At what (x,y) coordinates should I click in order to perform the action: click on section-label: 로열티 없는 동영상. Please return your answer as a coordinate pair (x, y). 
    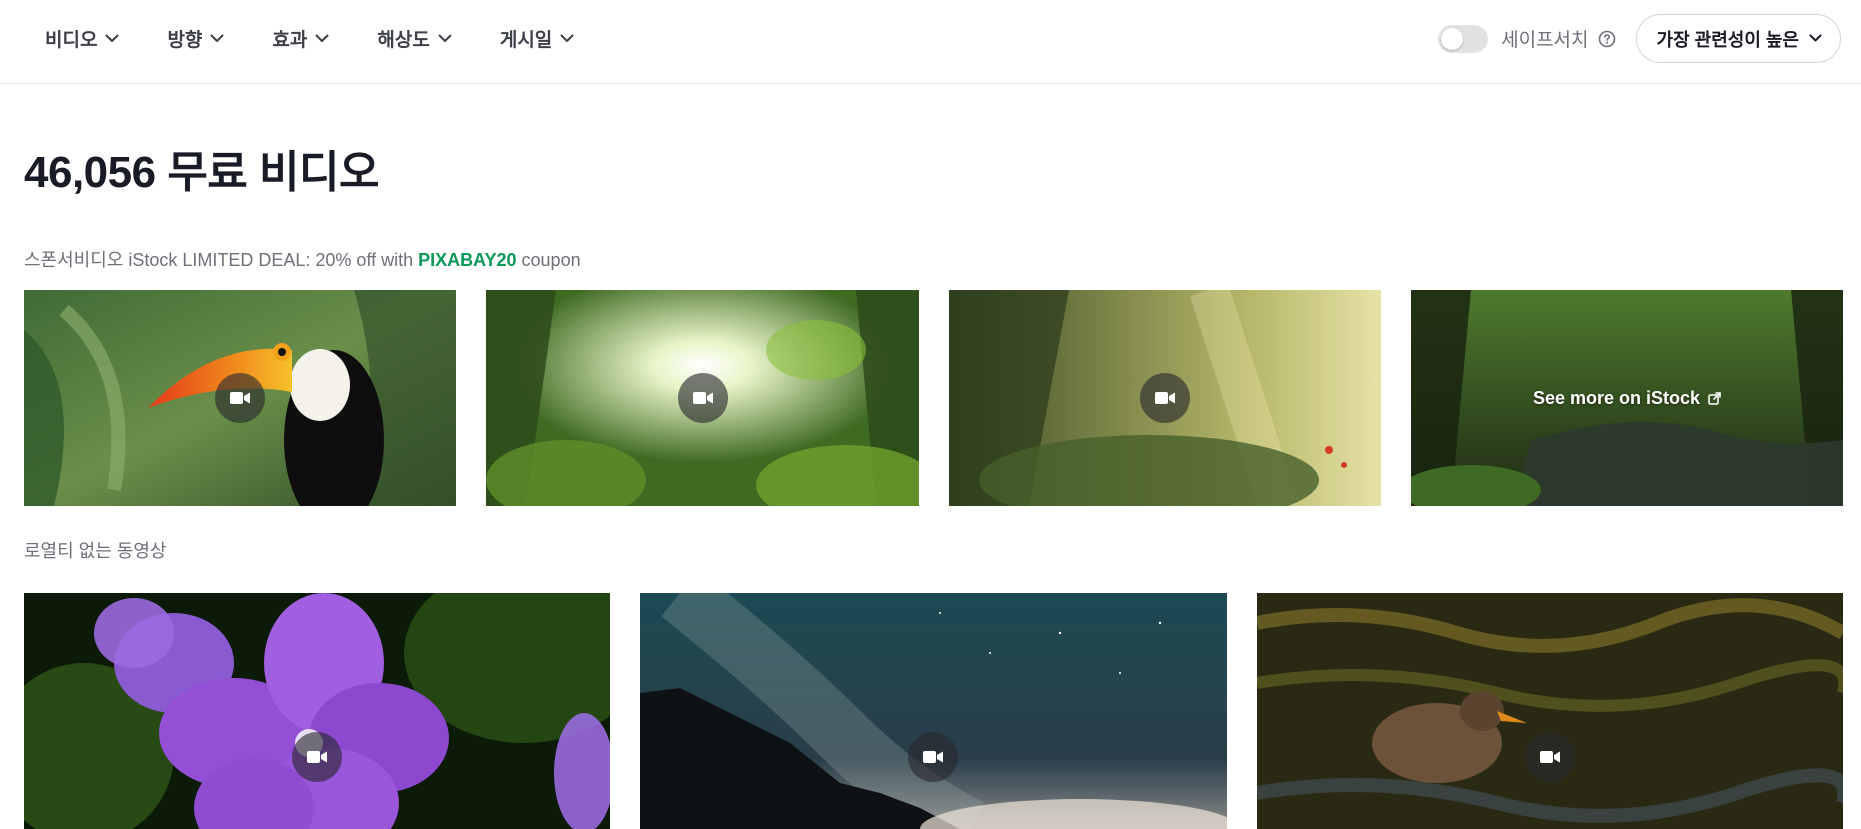
    Looking at the image, I should click on (95, 551).